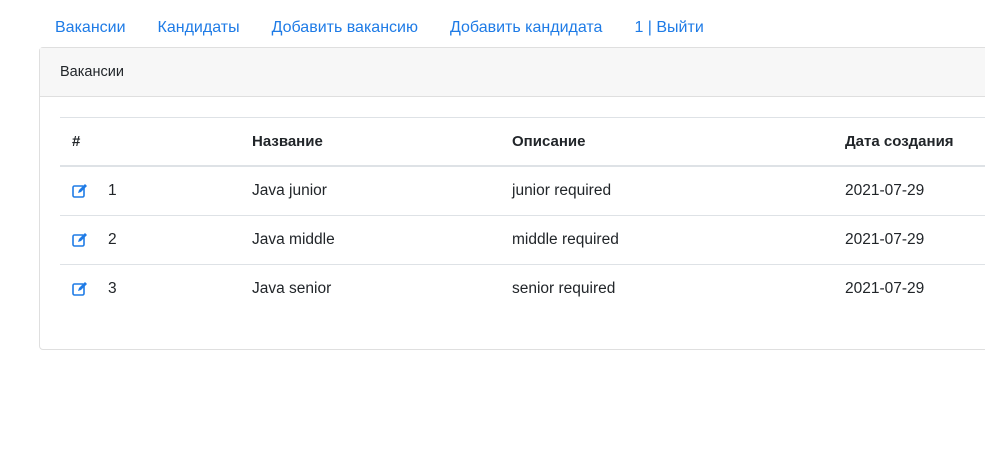 The width and height of the screenshot is (985, 468). Describe the element at coordinates (564, 289) in the screenshot. I see `row-description: senior required` at that location.